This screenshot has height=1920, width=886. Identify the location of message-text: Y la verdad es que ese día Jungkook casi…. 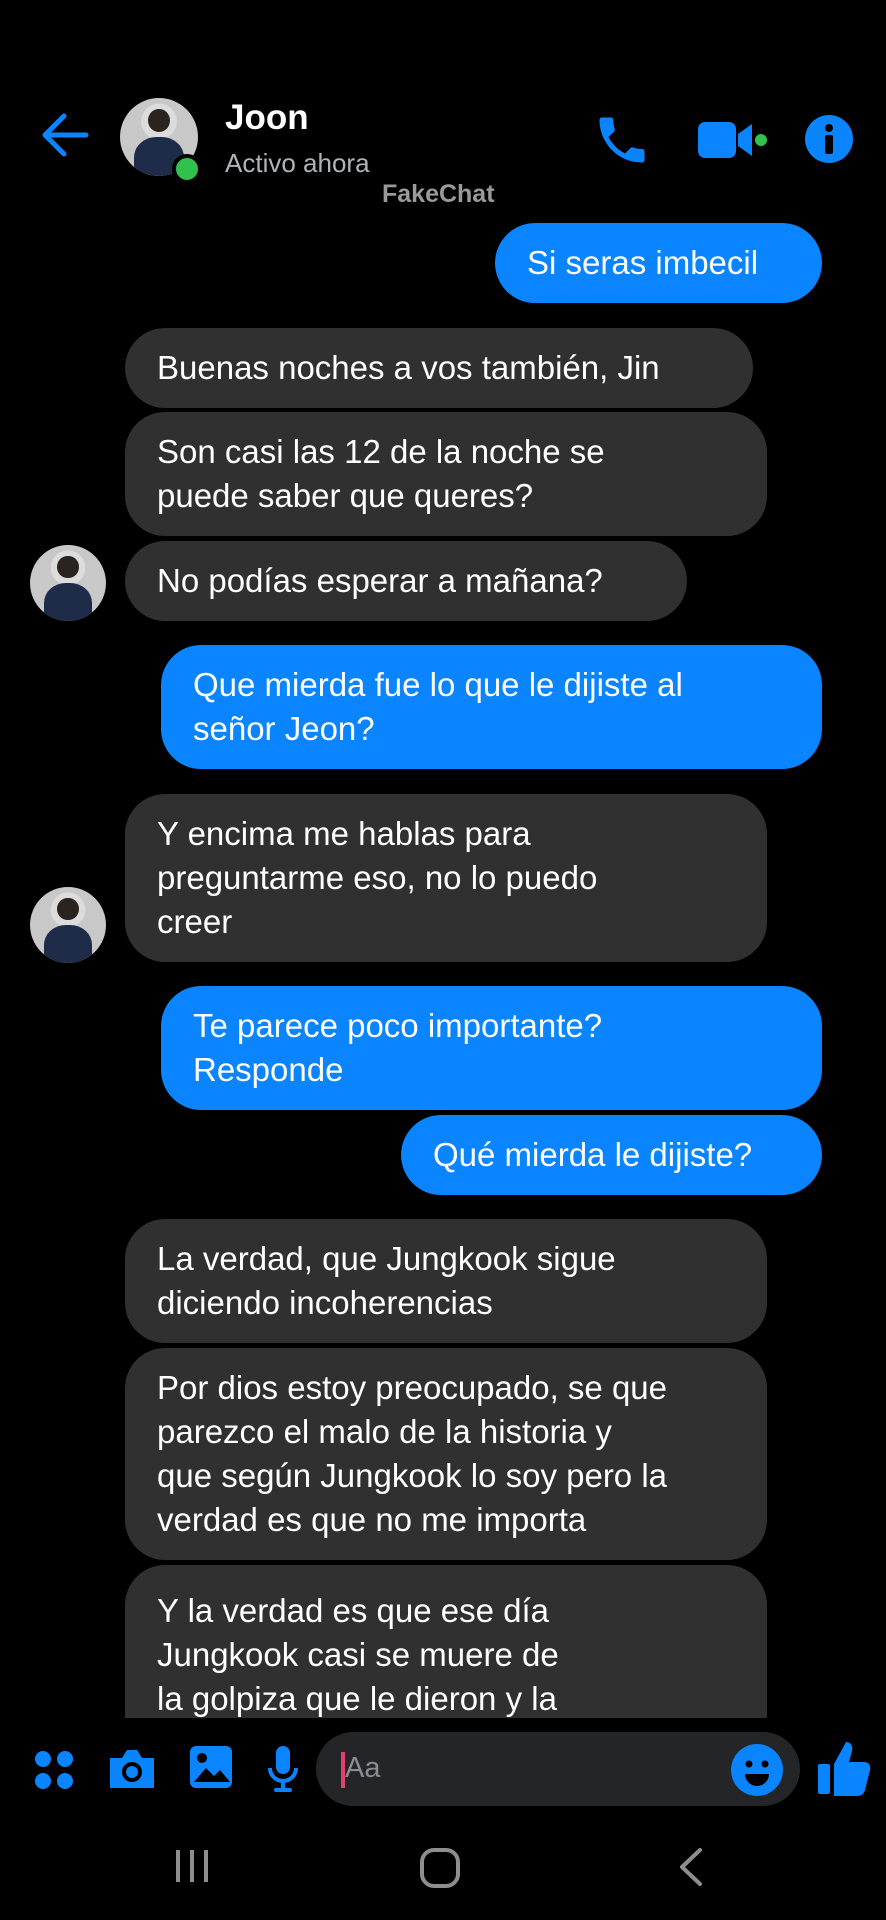
(358, 1654).